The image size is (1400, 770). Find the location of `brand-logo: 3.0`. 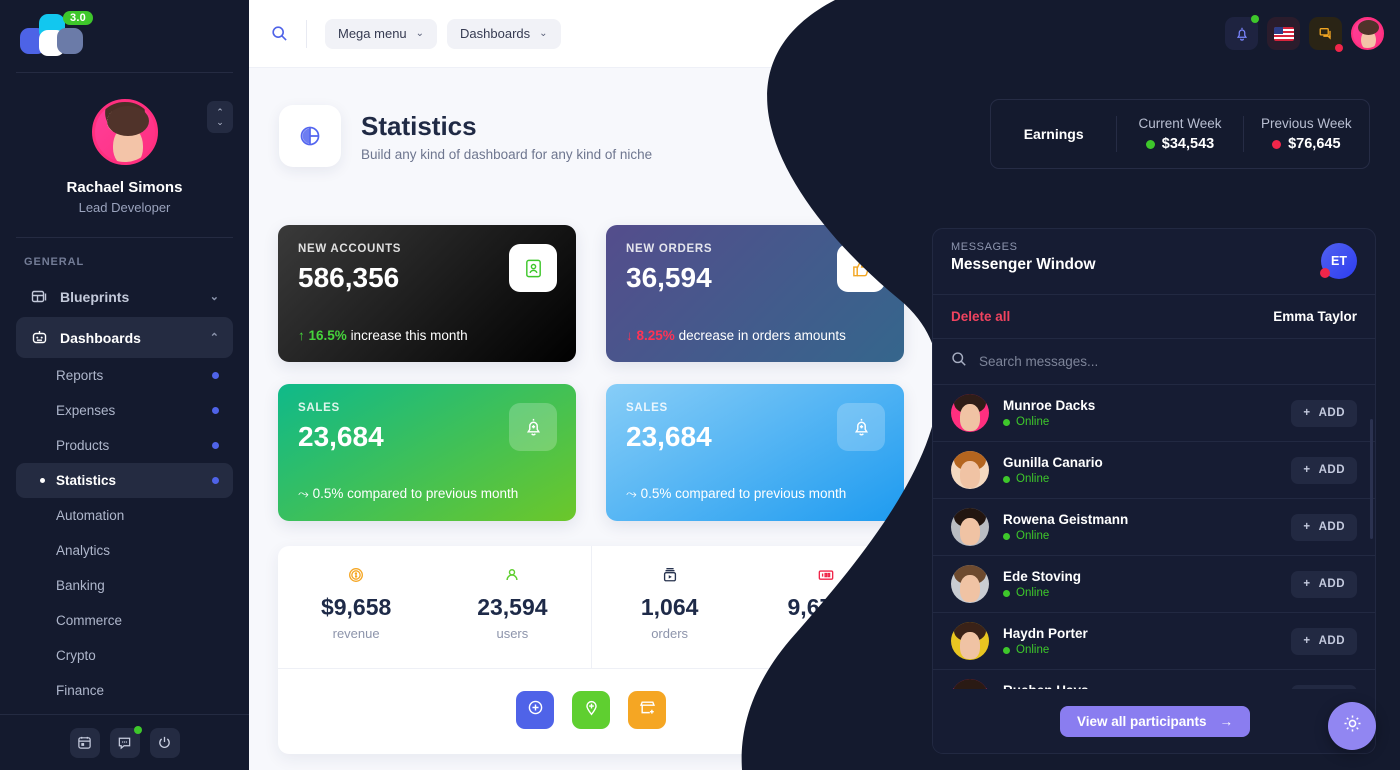

brand-logo: 3.0 is located at coordinates (124, 36).